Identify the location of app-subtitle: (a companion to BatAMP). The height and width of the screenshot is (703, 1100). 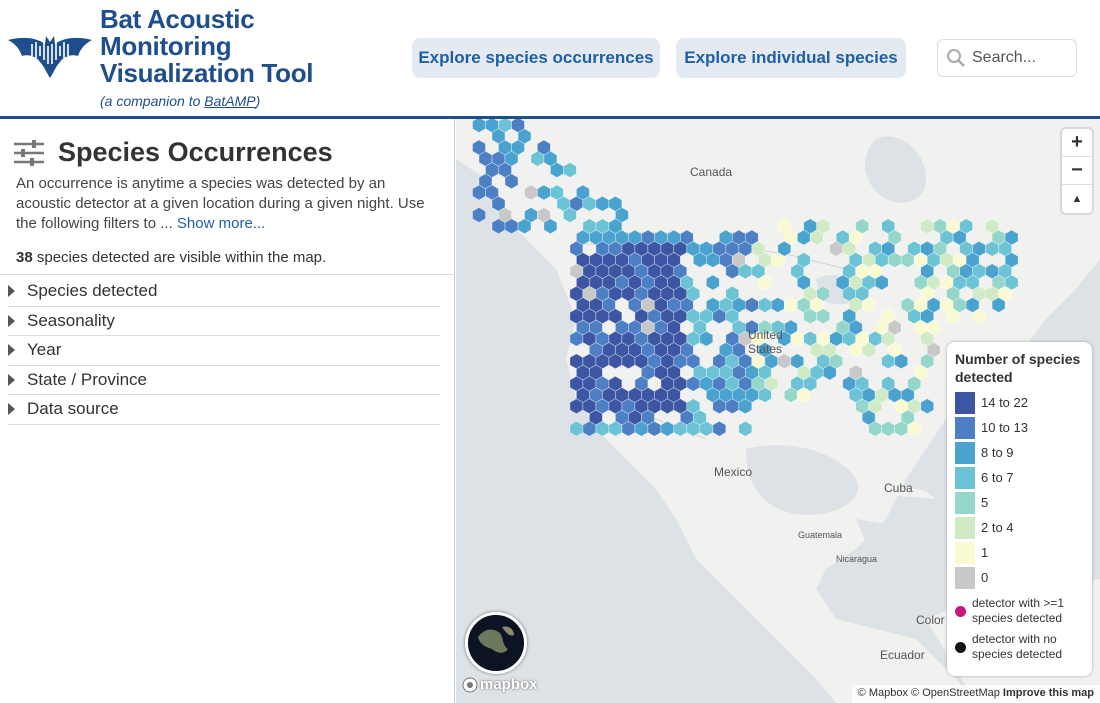
(180, 101).